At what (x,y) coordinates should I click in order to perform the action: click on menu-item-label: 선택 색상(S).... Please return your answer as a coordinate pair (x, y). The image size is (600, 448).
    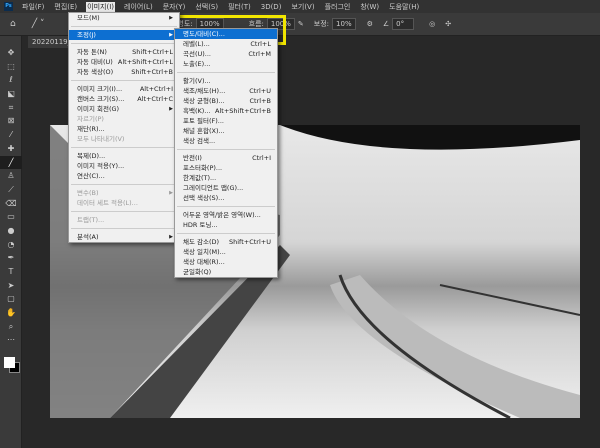
    Looking at the image, I should click on (204, 198).